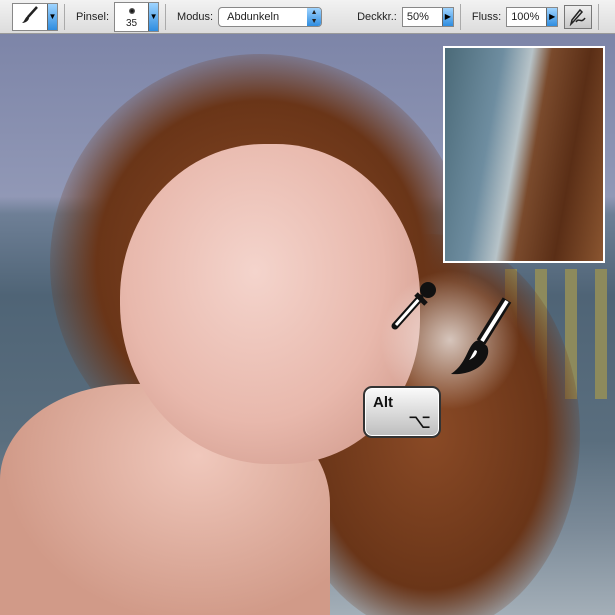 The width and height of the screenshot is (615, 615). Describe the element at coordinates (314, 16) in the screenshot. I see `updown-icon: ▲ ▼` at that location.